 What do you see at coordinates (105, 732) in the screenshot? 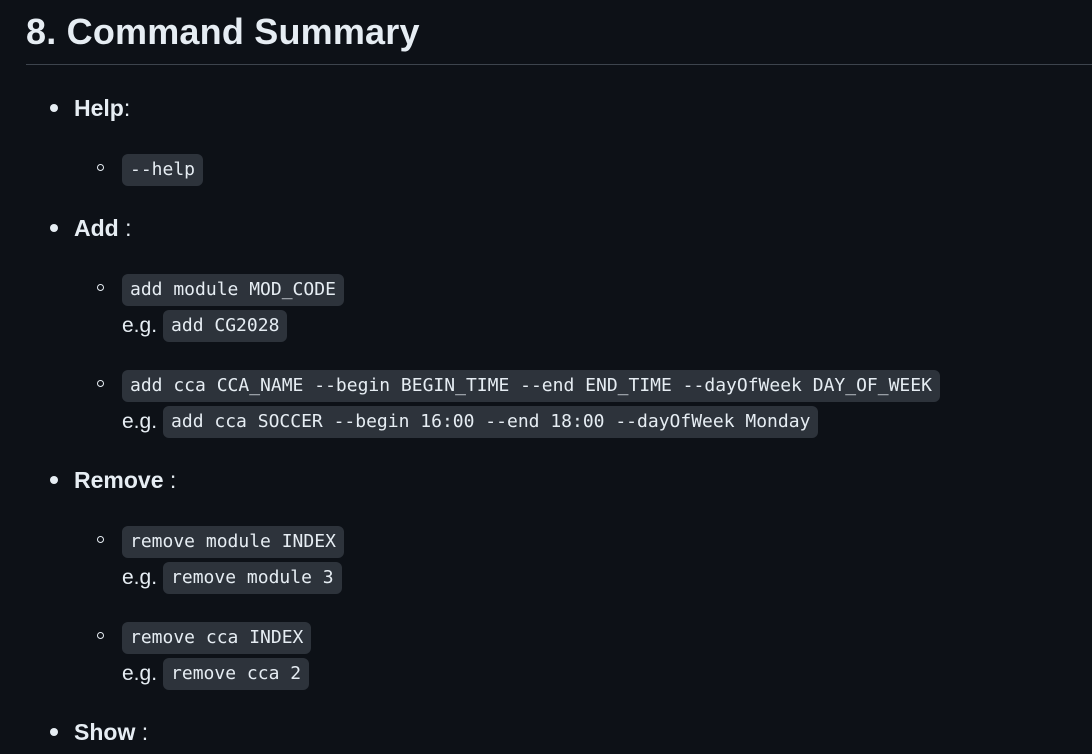
I see `section-title: Show` at bounding box center [105, 732].